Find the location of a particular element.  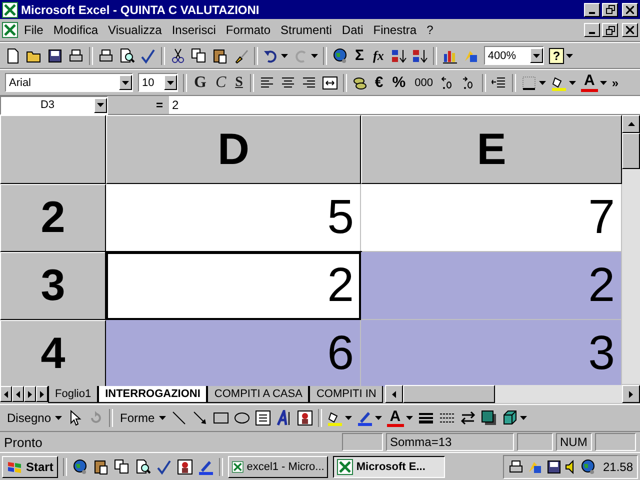

shapes-menu-button: Forme is located at coordinates (137, 418).